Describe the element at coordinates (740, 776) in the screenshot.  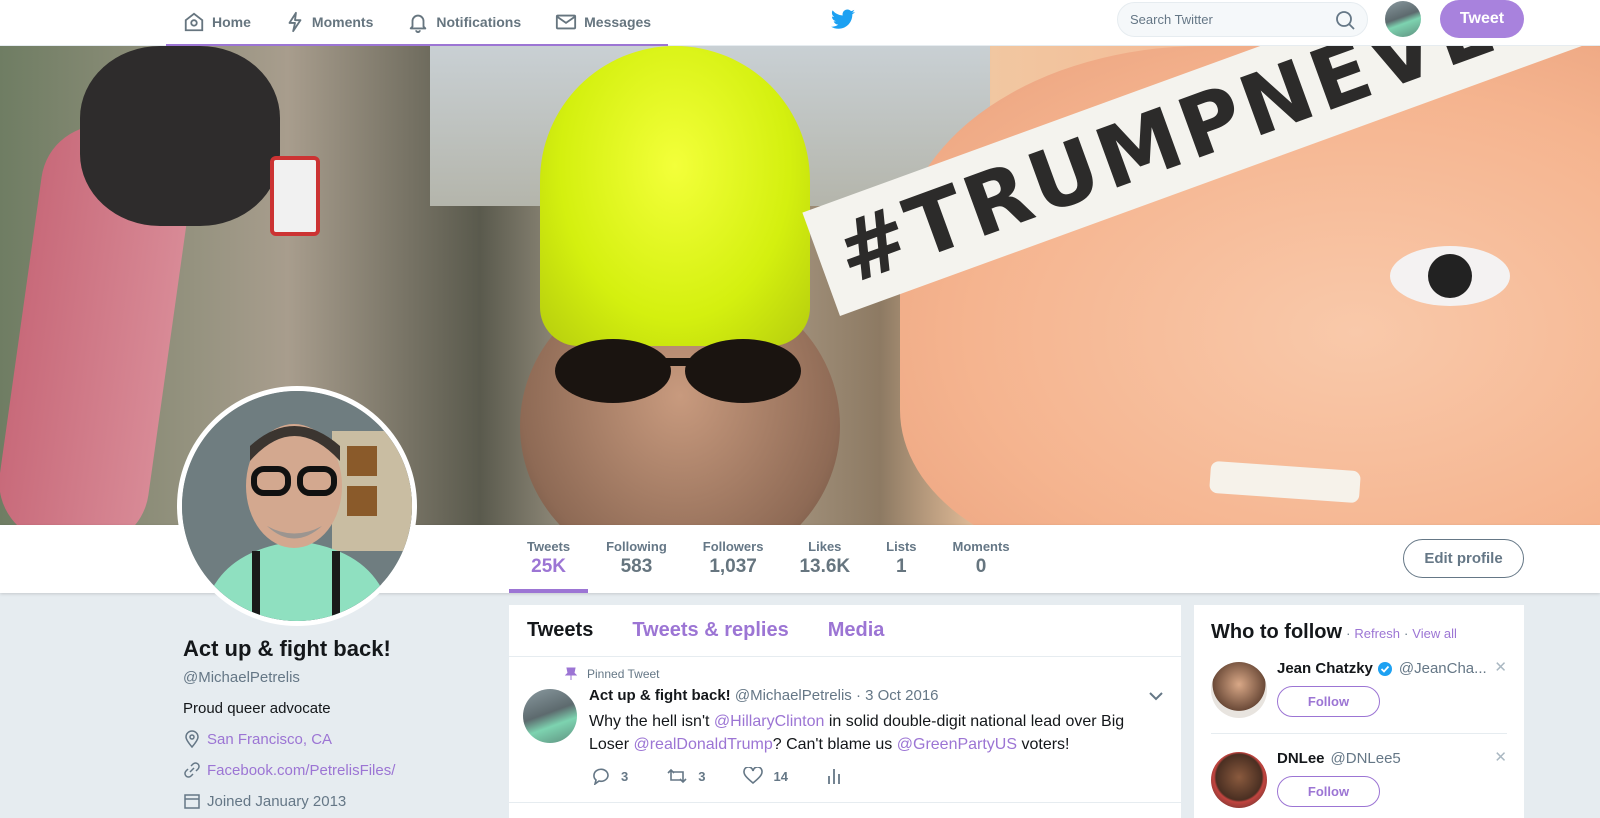
I see `tweet-actions: 3 3 14` at that location.